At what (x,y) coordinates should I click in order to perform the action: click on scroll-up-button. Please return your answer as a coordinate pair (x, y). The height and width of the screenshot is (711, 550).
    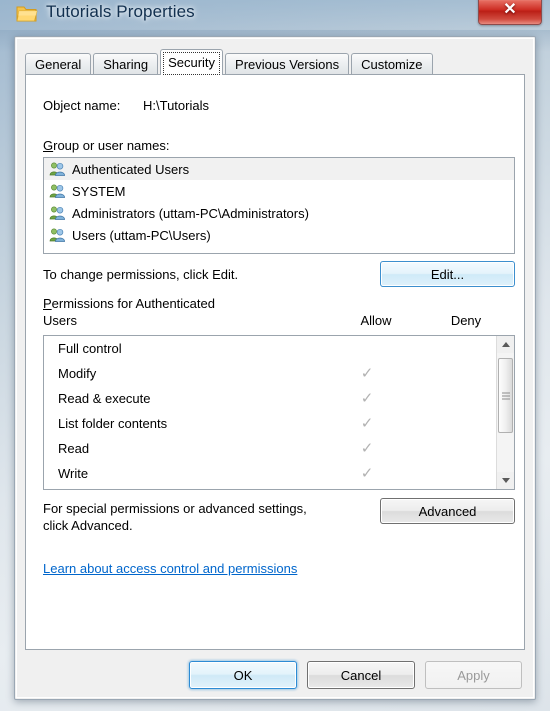
    Looking at the image, I should click on (505, 344).